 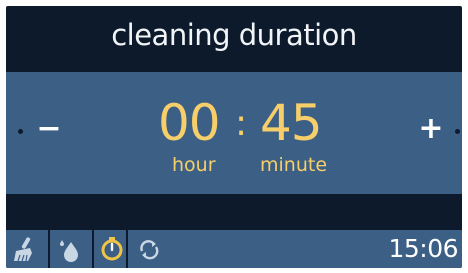 I want to click on timer-mode-button, so click(x=113, y=249).